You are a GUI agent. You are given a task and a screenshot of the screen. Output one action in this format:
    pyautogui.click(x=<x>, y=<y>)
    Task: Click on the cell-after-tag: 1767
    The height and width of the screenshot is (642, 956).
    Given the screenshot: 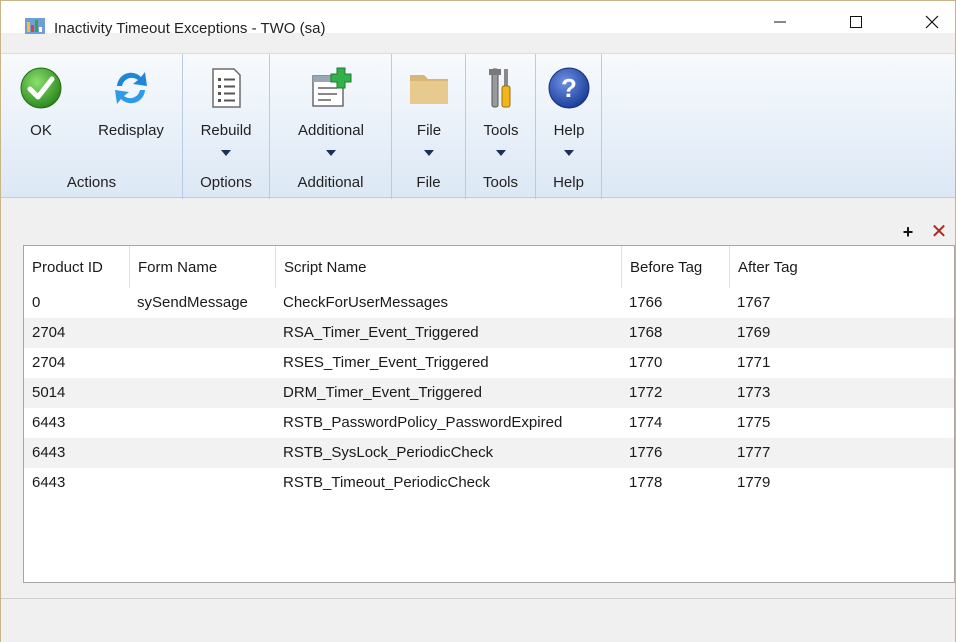 What is the action you would take?
    pyautogui.click(x=841, y=303)
    